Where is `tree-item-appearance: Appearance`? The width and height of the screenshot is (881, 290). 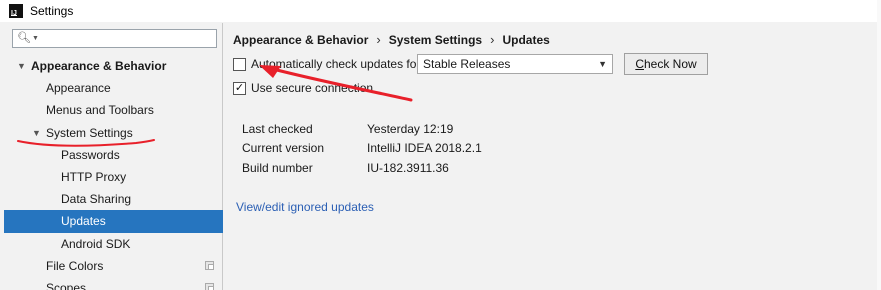 tree-item-appearance: Appearance is located at coordinates (113, 88).